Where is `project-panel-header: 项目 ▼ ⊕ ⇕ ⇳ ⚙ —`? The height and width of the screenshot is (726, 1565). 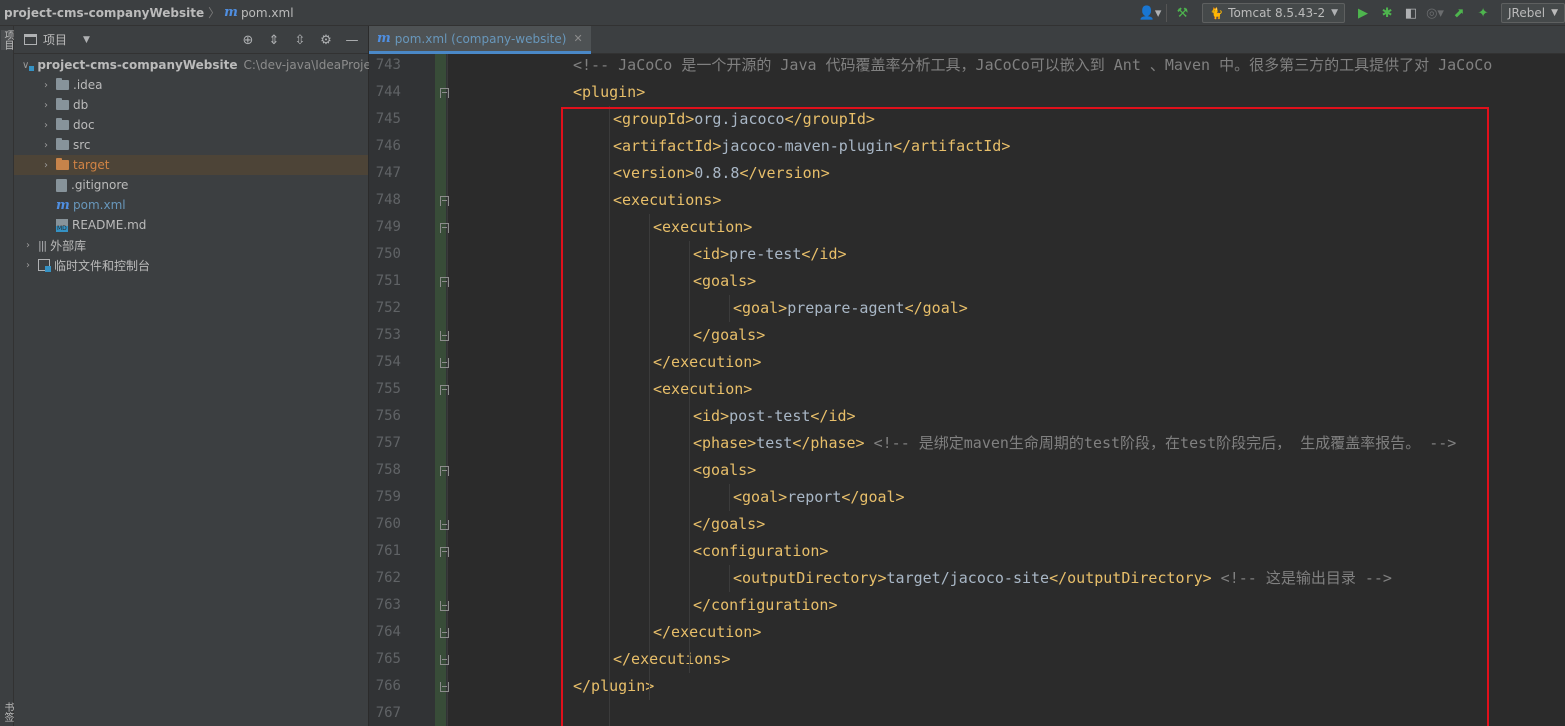
project-panel-header: 项目 ▼ ⊕ ⇕ ⇳ ⚙ — is located at coordinates (191, 40).